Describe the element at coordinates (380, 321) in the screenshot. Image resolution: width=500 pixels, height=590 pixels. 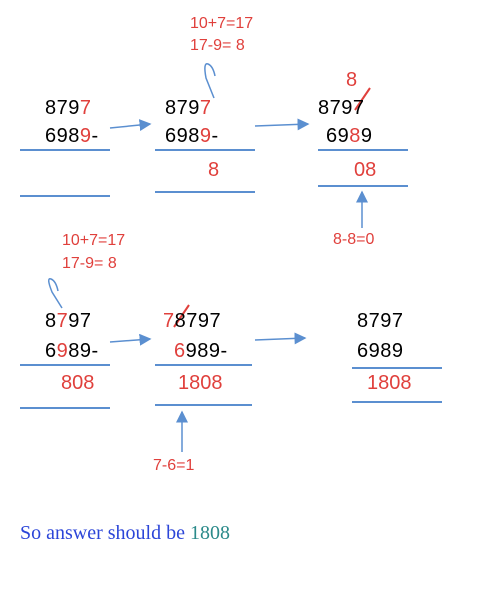
I see `step6-minuend: 8797` at that location.